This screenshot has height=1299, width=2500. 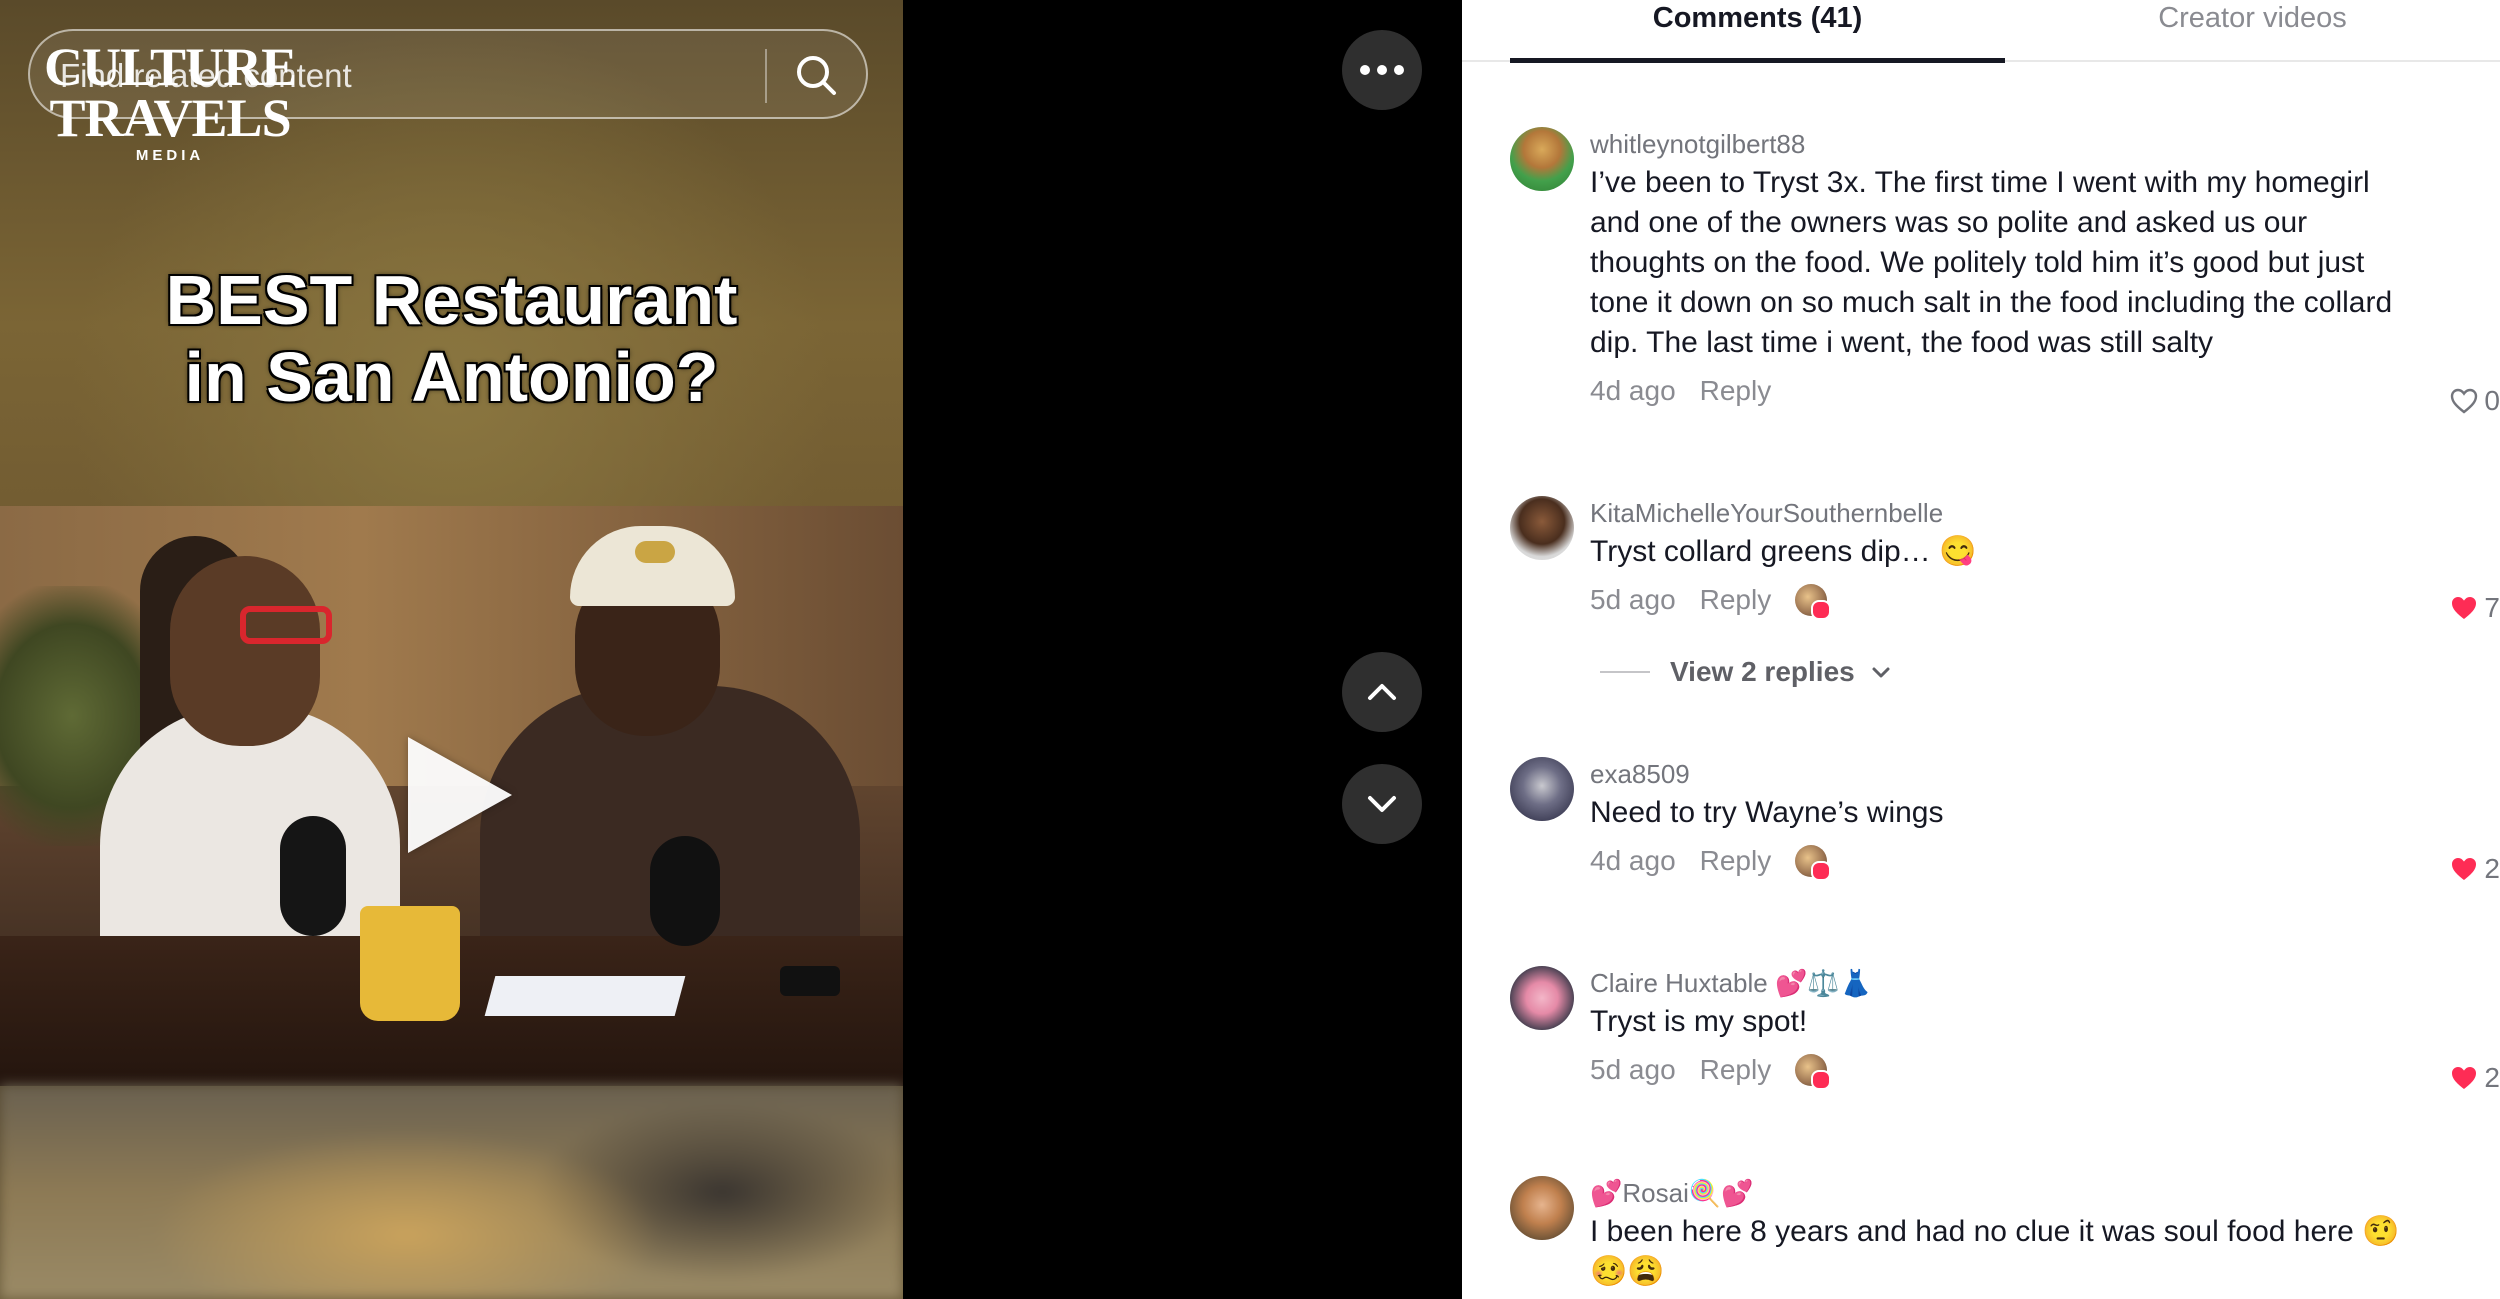 I want to click on like-button: 0, so click(x=2475, y=401).